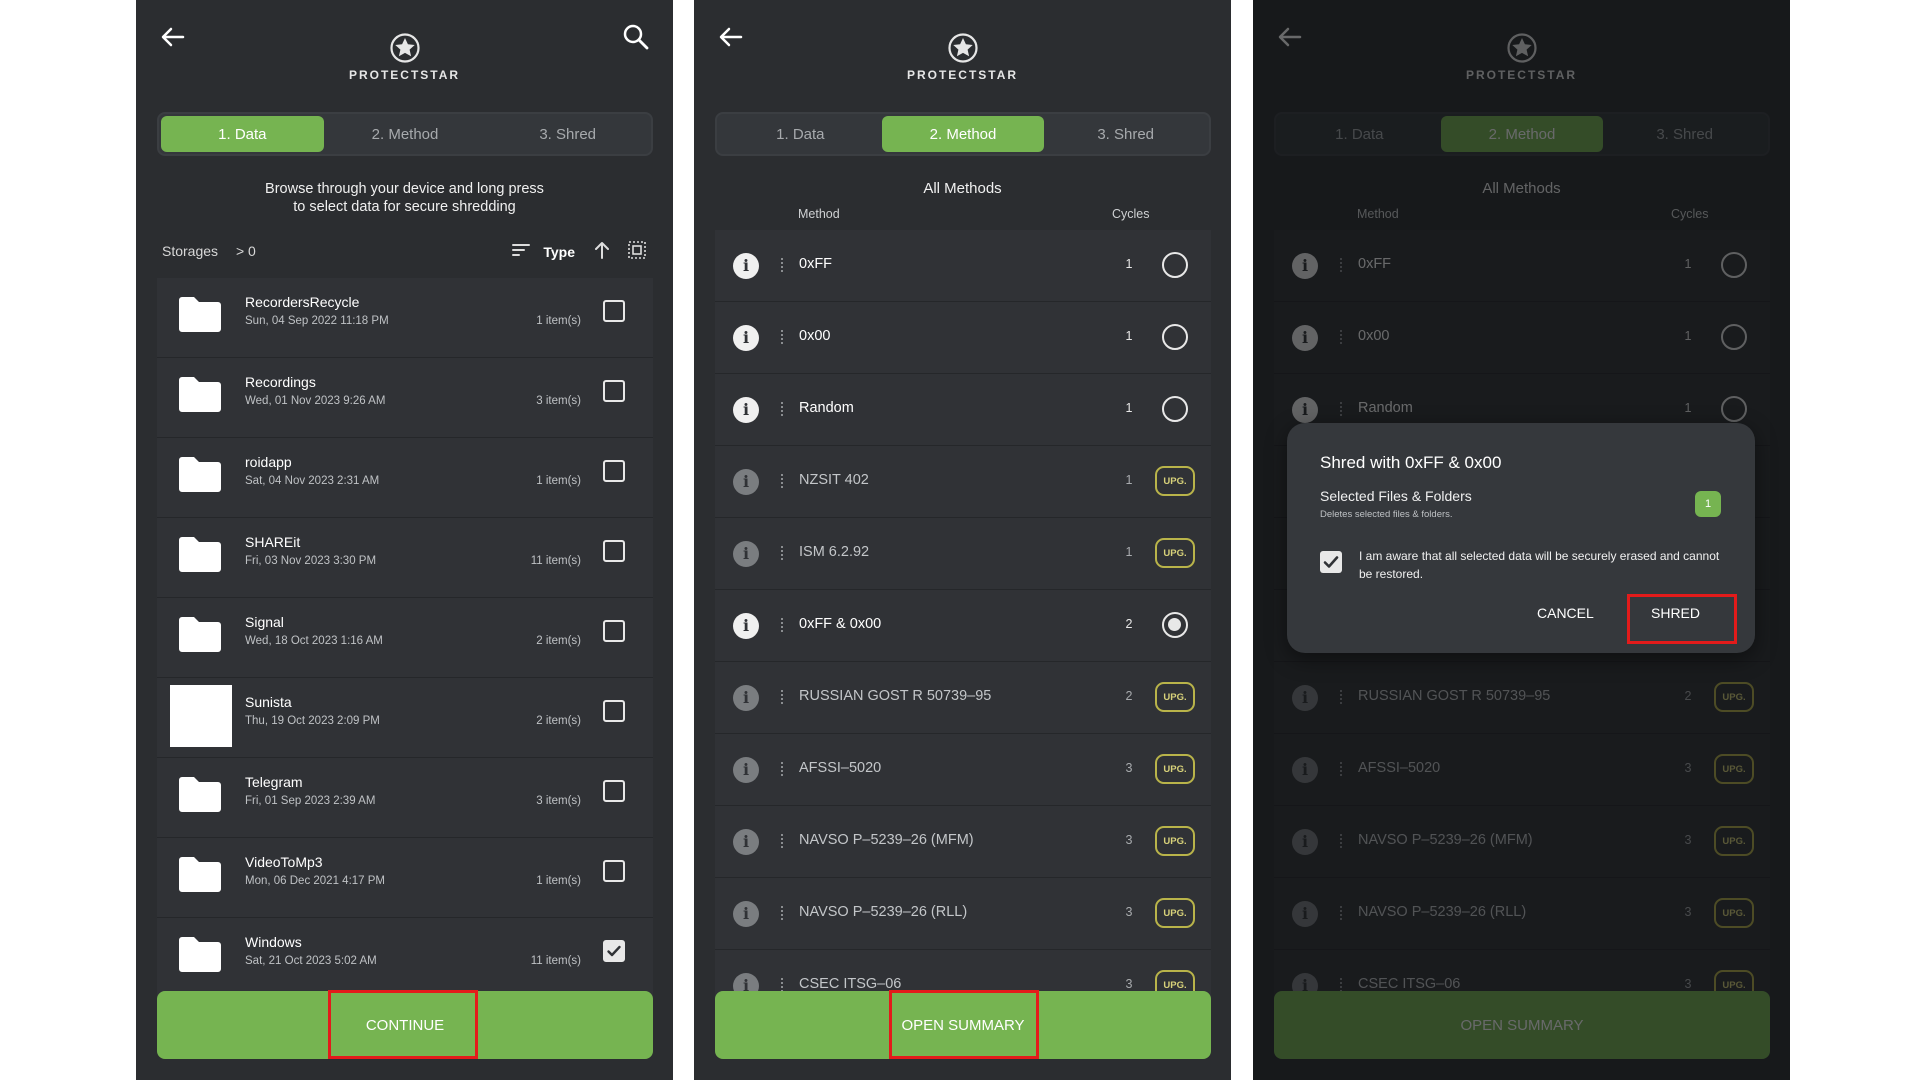 Image resolution: width=1920 pixels, height=1080 pixels. I want to click on list-item: roidapp Sat, 04 Nov 2023 2:31 AM 1 item(s), so click(405, 478).